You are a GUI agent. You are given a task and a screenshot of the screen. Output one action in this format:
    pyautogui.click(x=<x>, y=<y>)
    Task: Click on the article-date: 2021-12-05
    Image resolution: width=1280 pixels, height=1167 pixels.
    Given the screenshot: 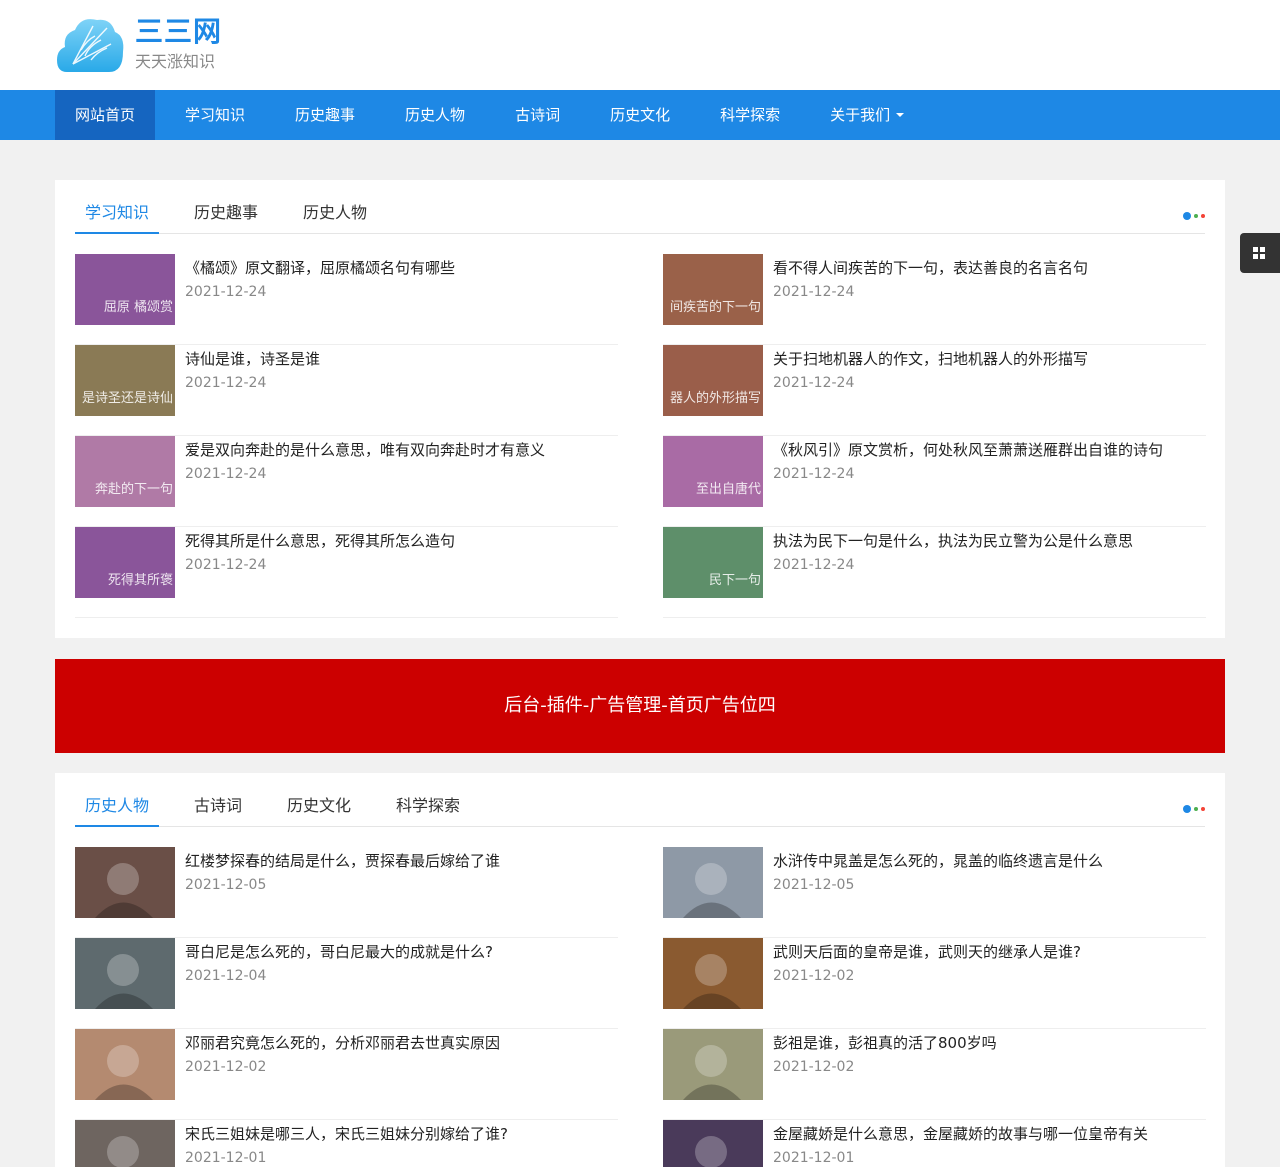 What is the action you would take?
    pyautogui.click(x=814, y=885)
    